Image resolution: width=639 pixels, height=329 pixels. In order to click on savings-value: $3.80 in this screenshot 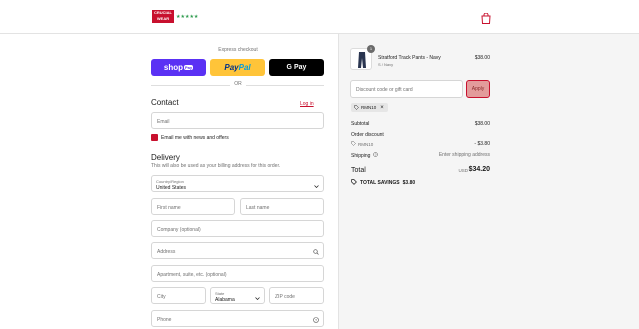, I will do `click(409, 183)`.